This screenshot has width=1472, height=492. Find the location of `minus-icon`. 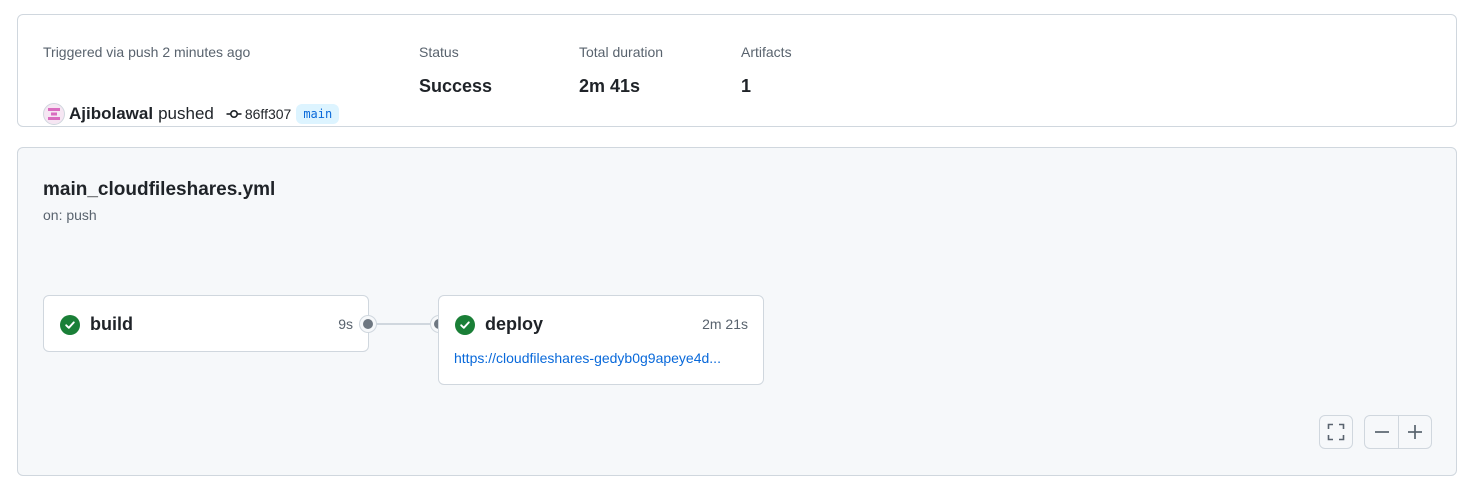

minus-icon is located at coordinates (1381, 432).